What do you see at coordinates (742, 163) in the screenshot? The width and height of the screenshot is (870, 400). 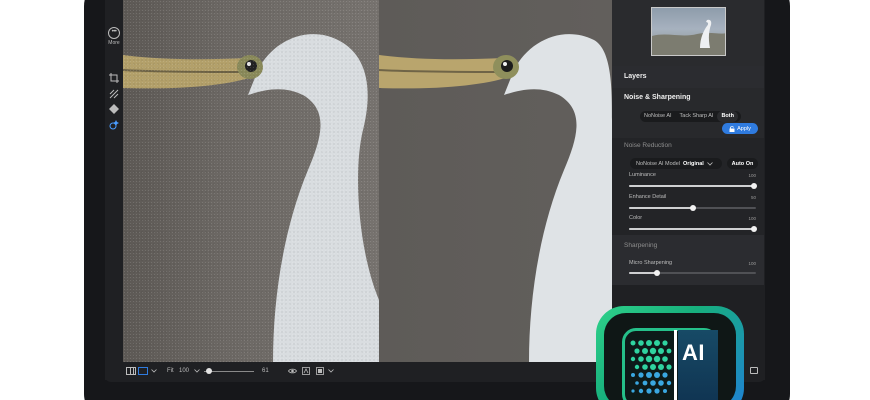 I see `auto-on-button: Auto On` at bounding box center [742, 163].